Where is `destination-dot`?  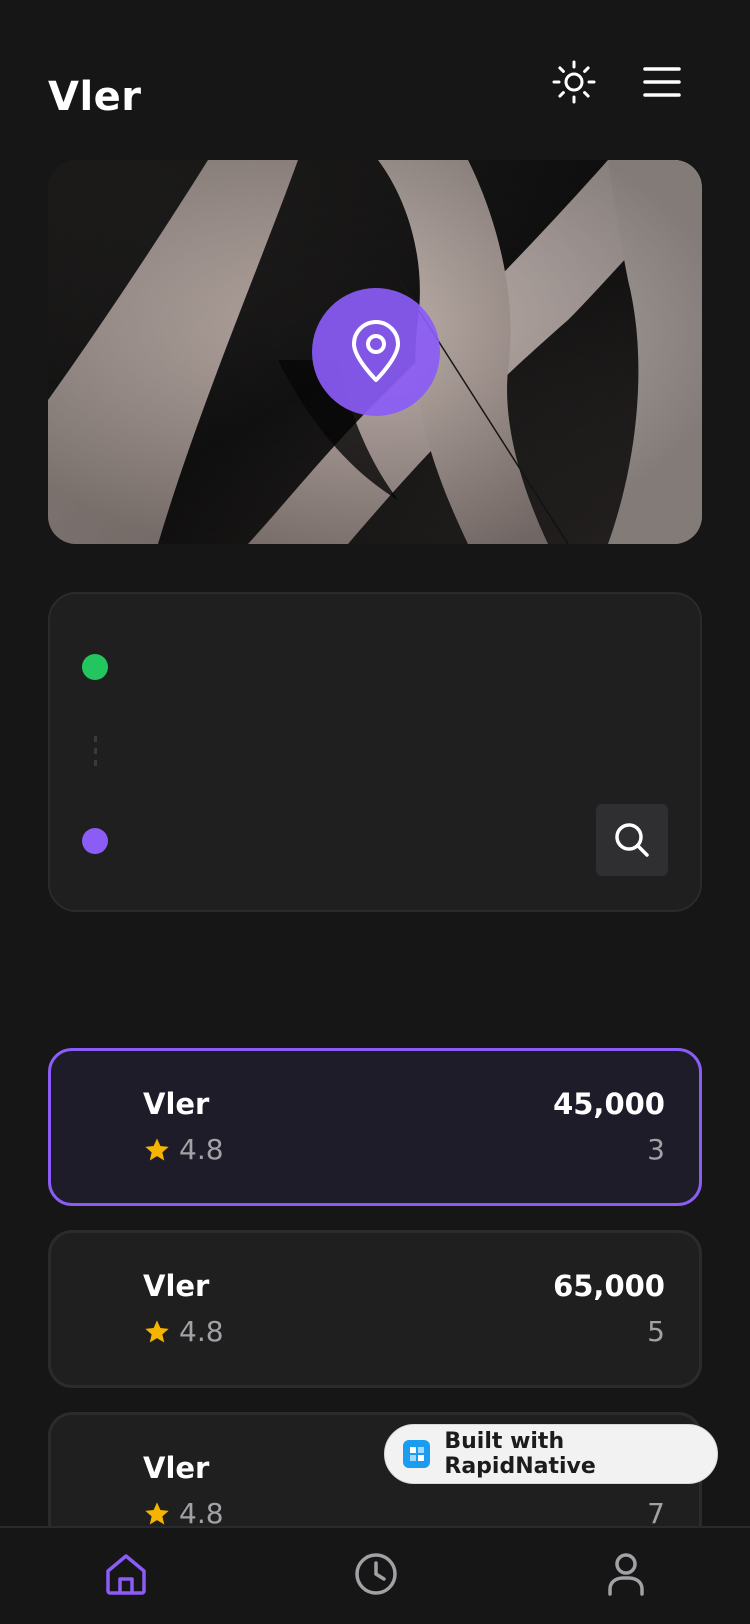 destination-dot is located at coordinates (95, 841).